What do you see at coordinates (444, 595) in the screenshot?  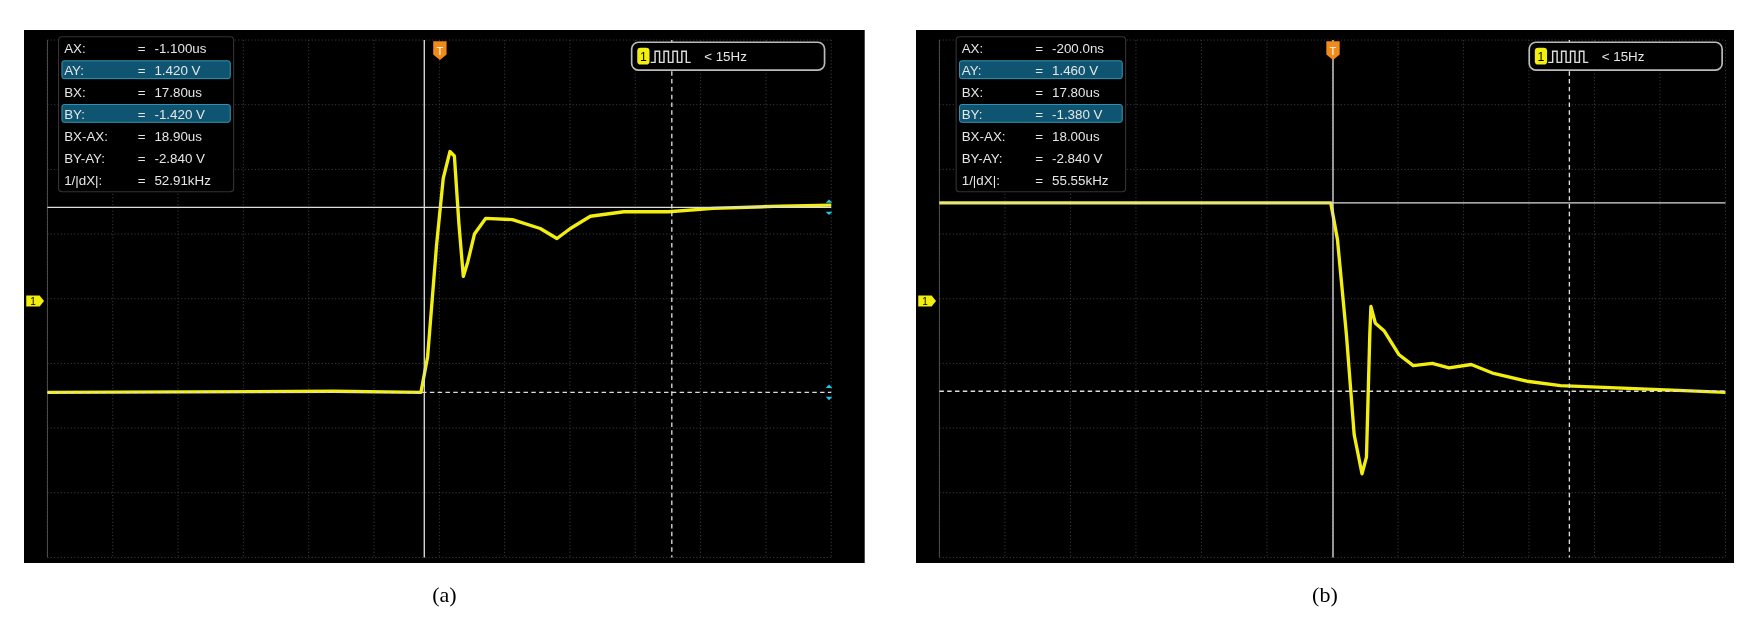 I see `figure-caption: (a)` at bounding box center [444, 595].